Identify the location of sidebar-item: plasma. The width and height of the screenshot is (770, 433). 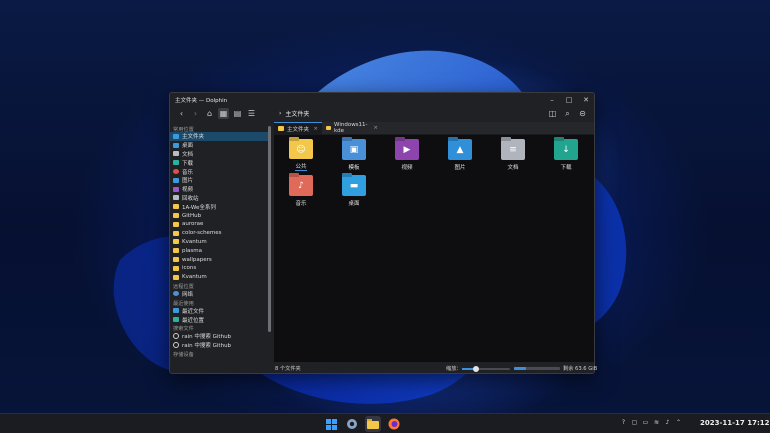
(220, 250).